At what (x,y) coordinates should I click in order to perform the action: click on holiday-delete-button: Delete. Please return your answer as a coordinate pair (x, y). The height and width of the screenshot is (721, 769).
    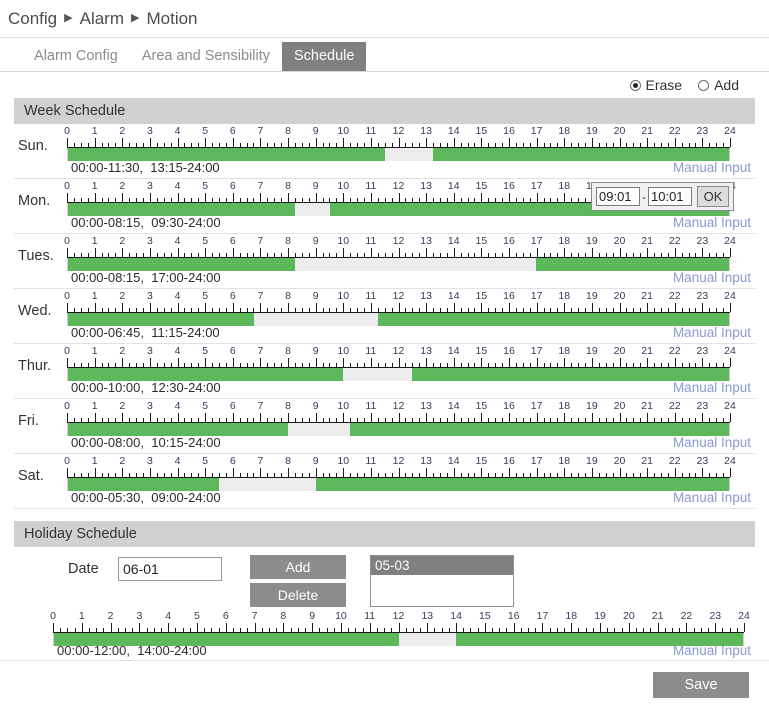
    Looking at the image, I should click on (298, 595).